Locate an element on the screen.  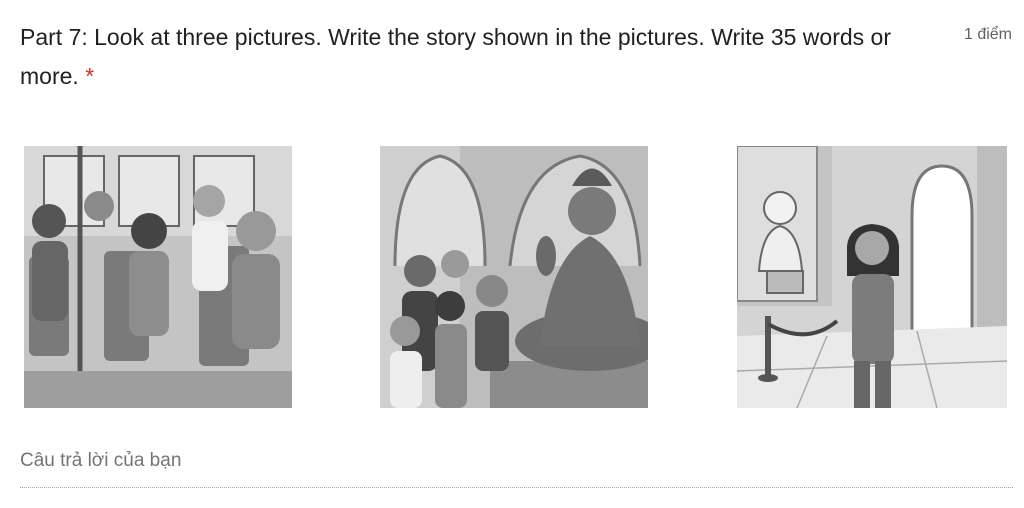
bus-passengers-illustration is located at coordinates (158, 277).